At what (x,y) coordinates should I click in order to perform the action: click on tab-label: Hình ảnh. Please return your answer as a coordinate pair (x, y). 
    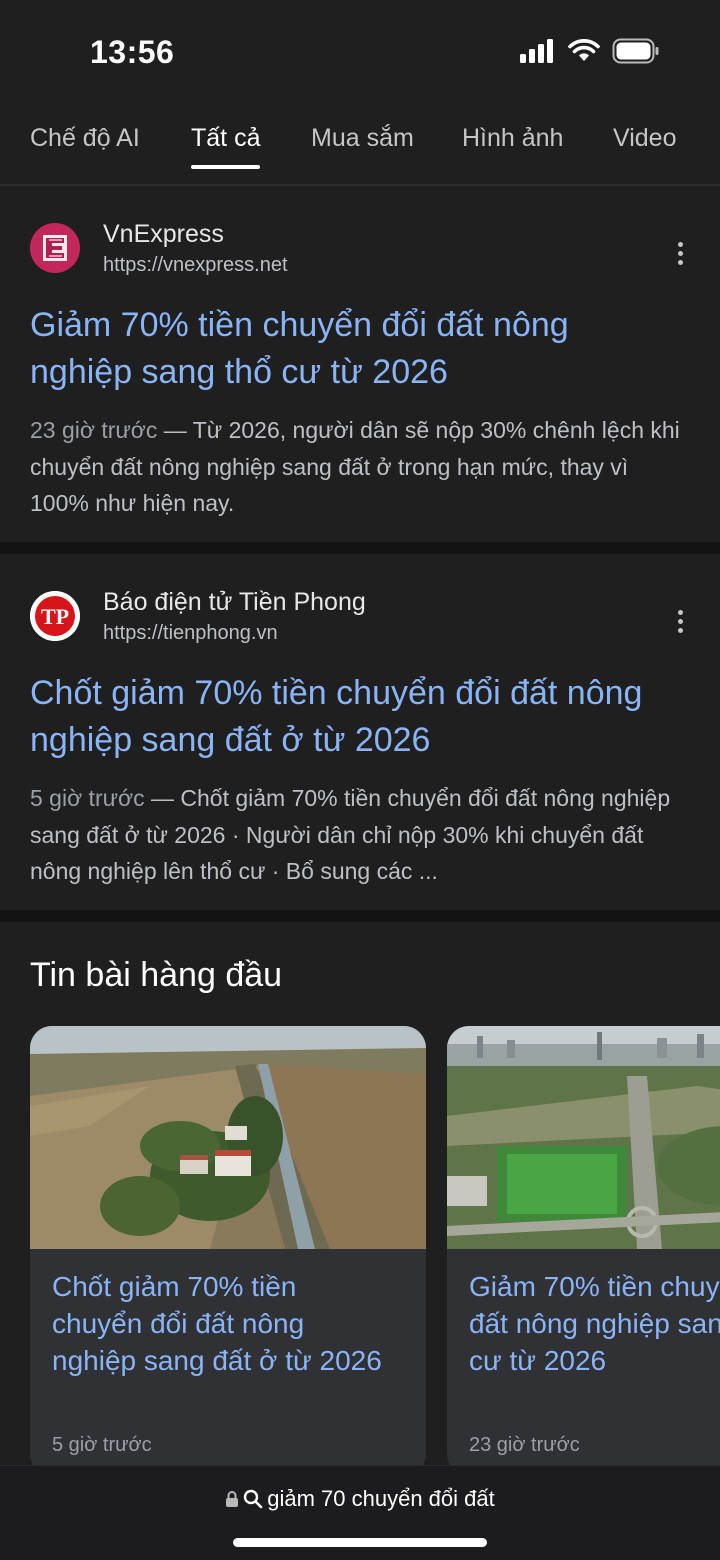
    Looking at the image, I should click on (513, 138).